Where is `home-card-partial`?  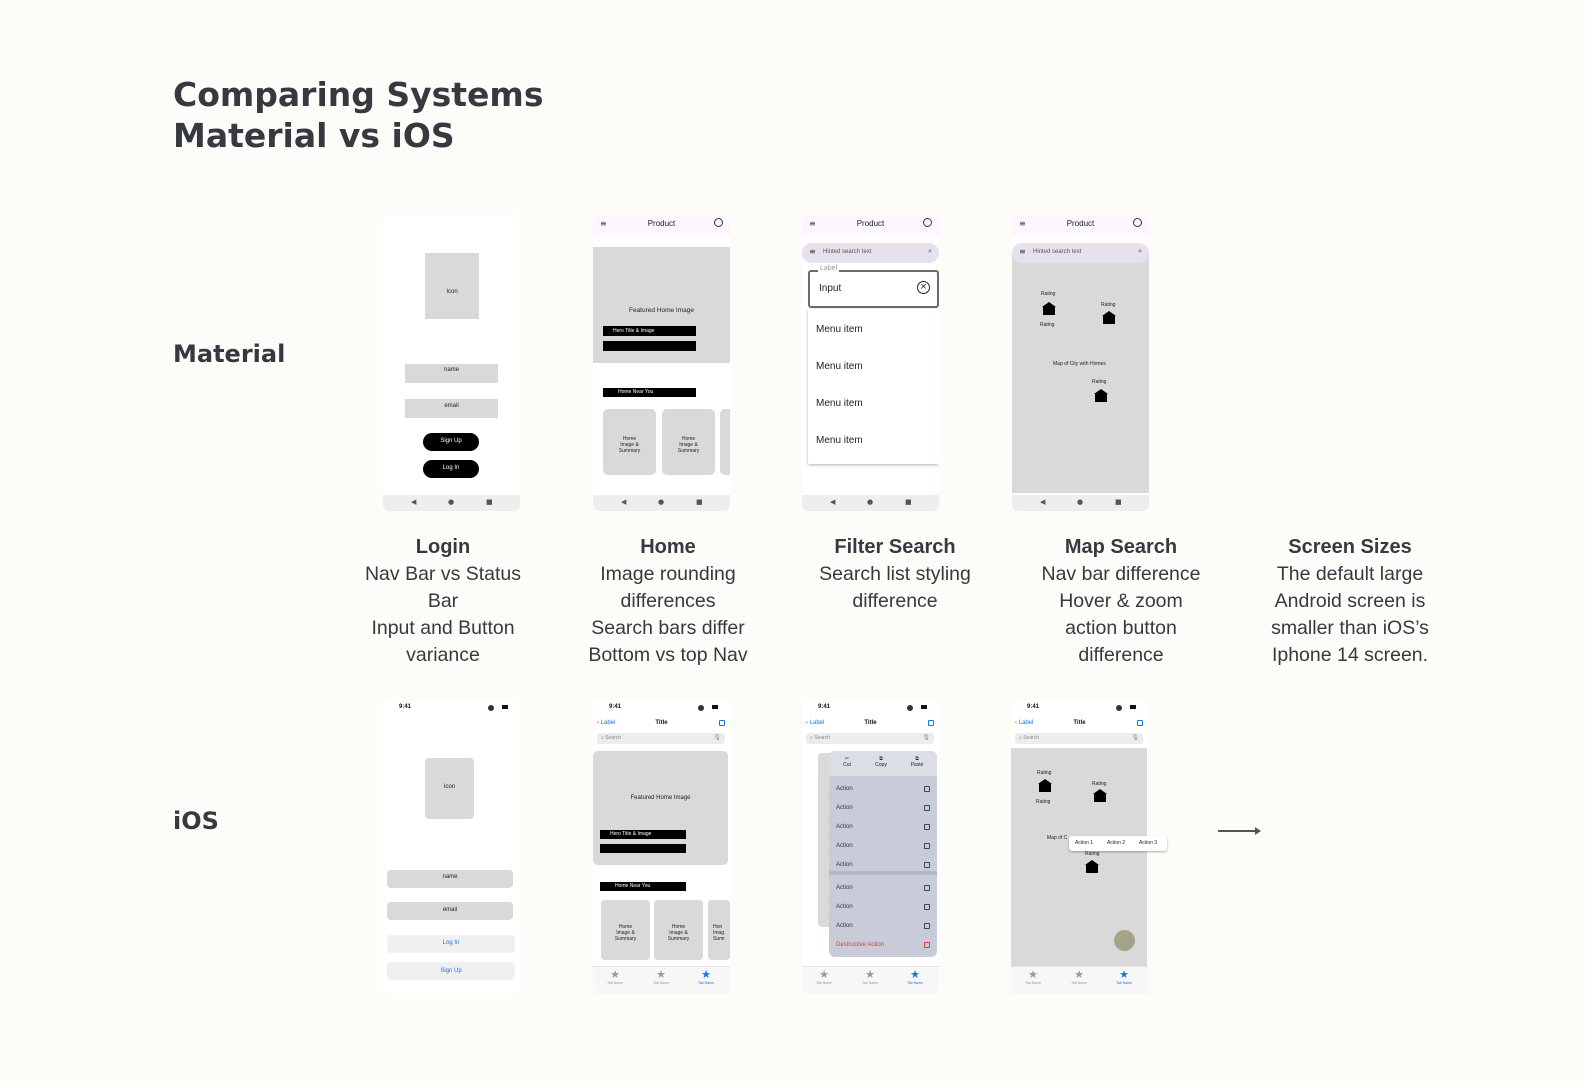
home-card-partial is located at coordinates (725, 442).